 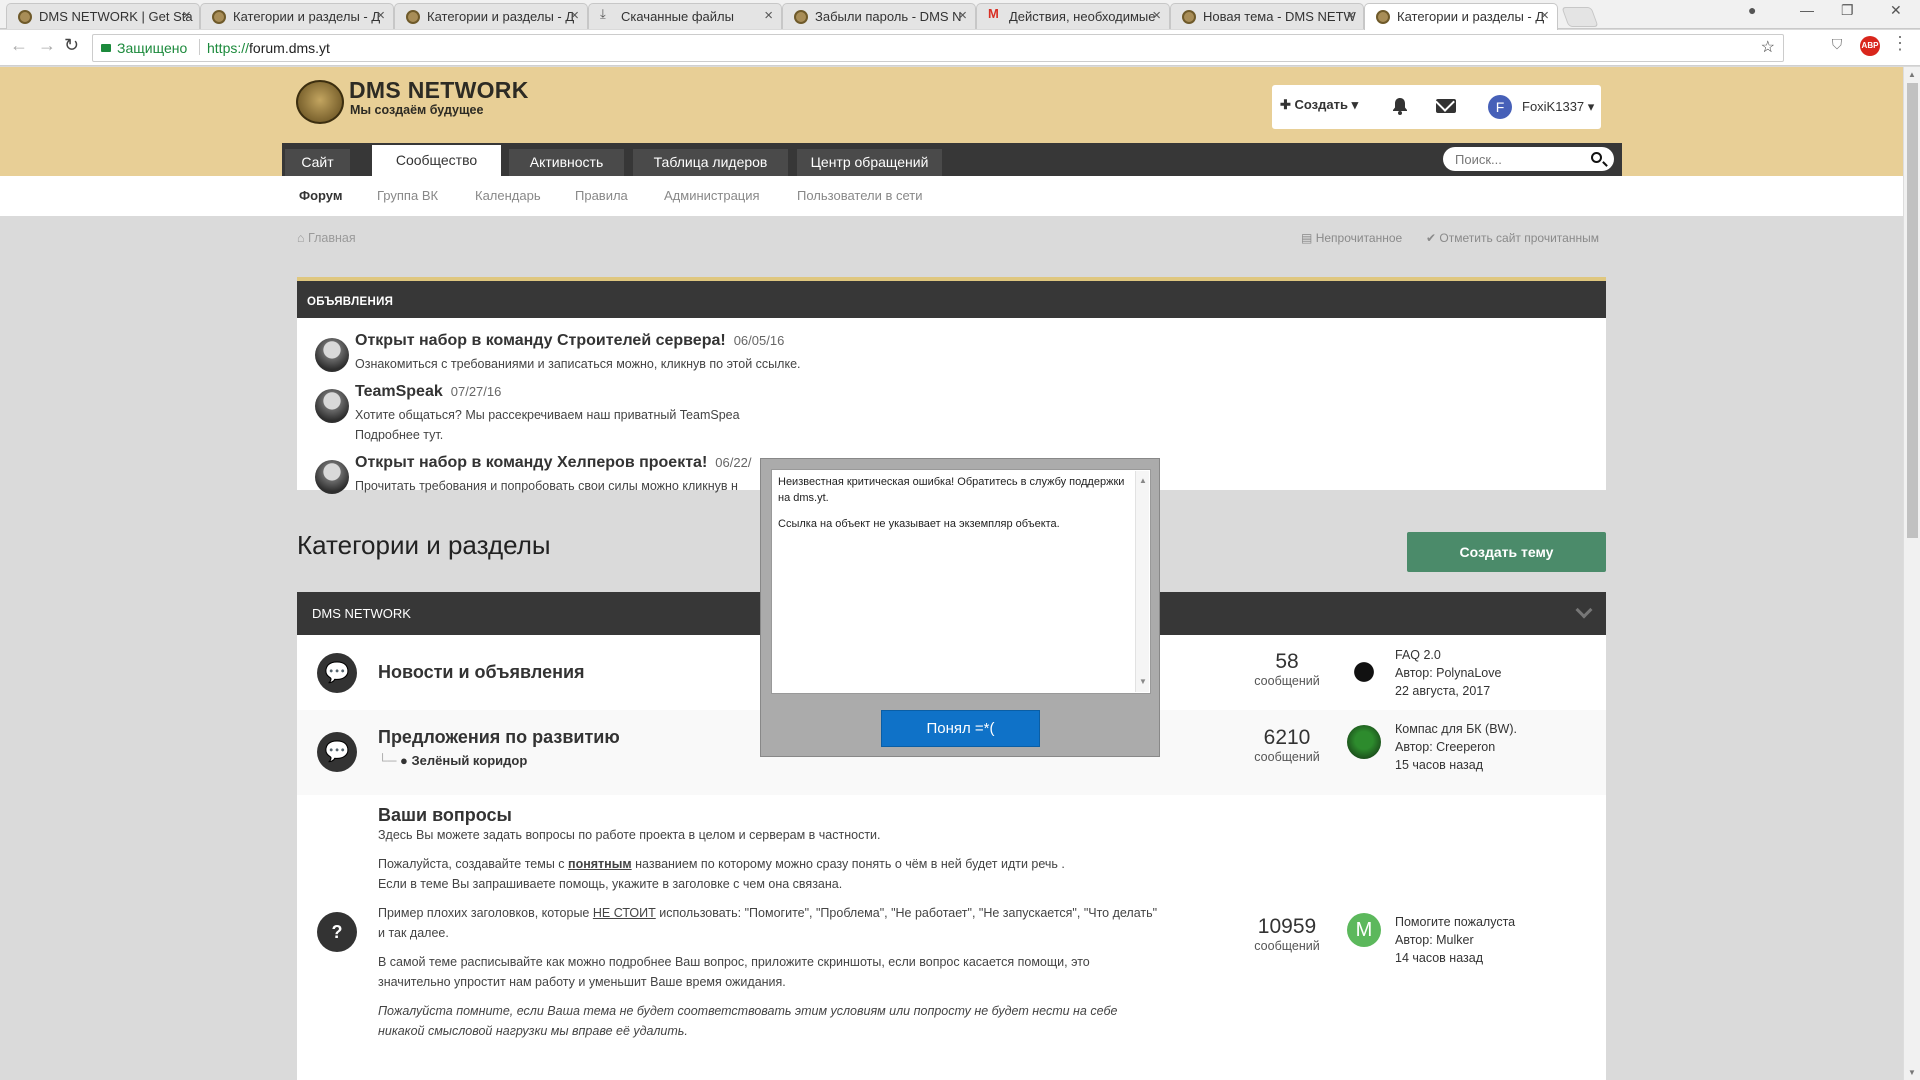 What do you see at coordinates (869, 162) in the screenshot?
I see `nav-tab-support: Центр обращений` at bounding box center [869, 162].